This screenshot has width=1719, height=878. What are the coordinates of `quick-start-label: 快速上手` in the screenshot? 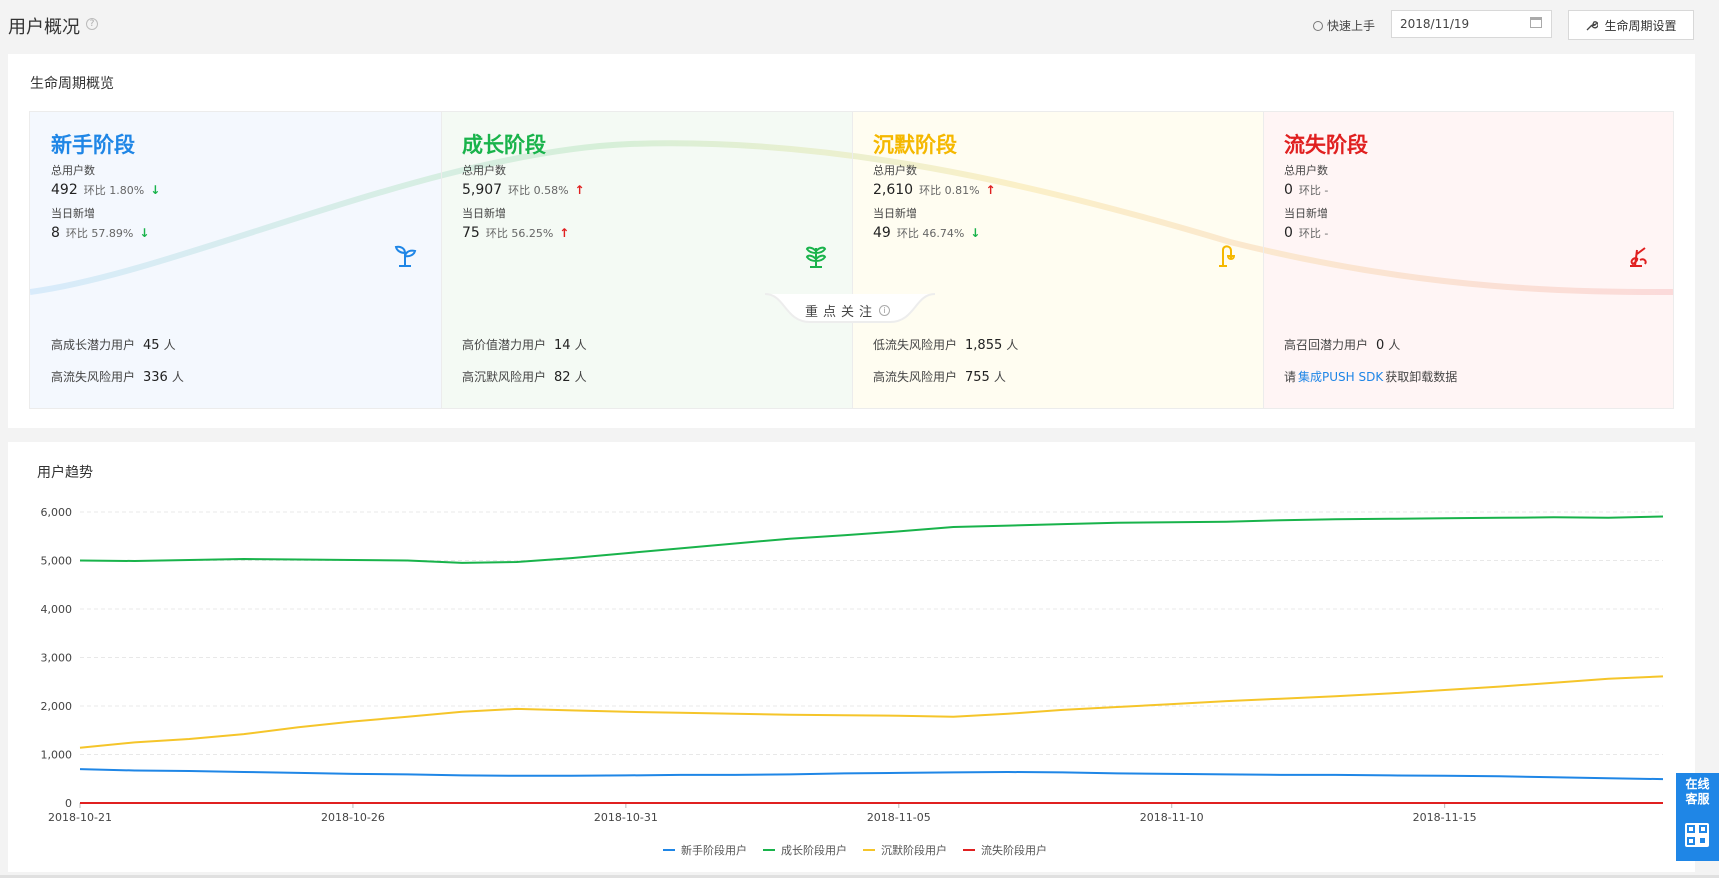 It's located at (1351, 26).